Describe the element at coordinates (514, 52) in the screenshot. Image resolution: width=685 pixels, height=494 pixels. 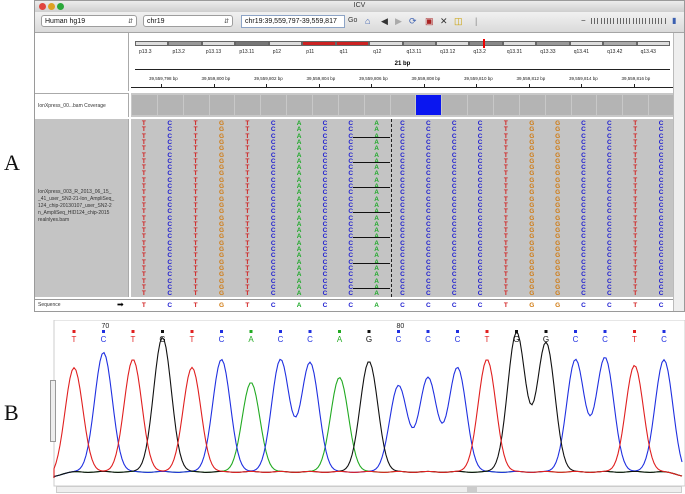
I see `ideogram-band-label: q13.31` at that location.